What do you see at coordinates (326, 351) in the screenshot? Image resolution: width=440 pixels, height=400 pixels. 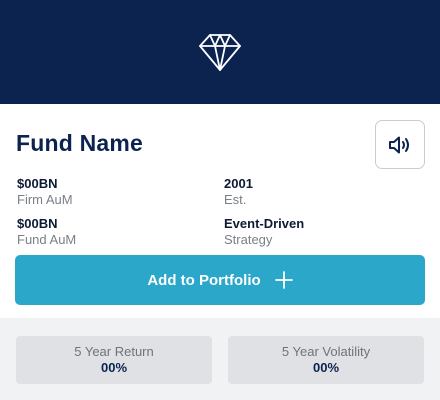 I see `metric-label: 5 Year Volatility` at bounding box center [326, 351].